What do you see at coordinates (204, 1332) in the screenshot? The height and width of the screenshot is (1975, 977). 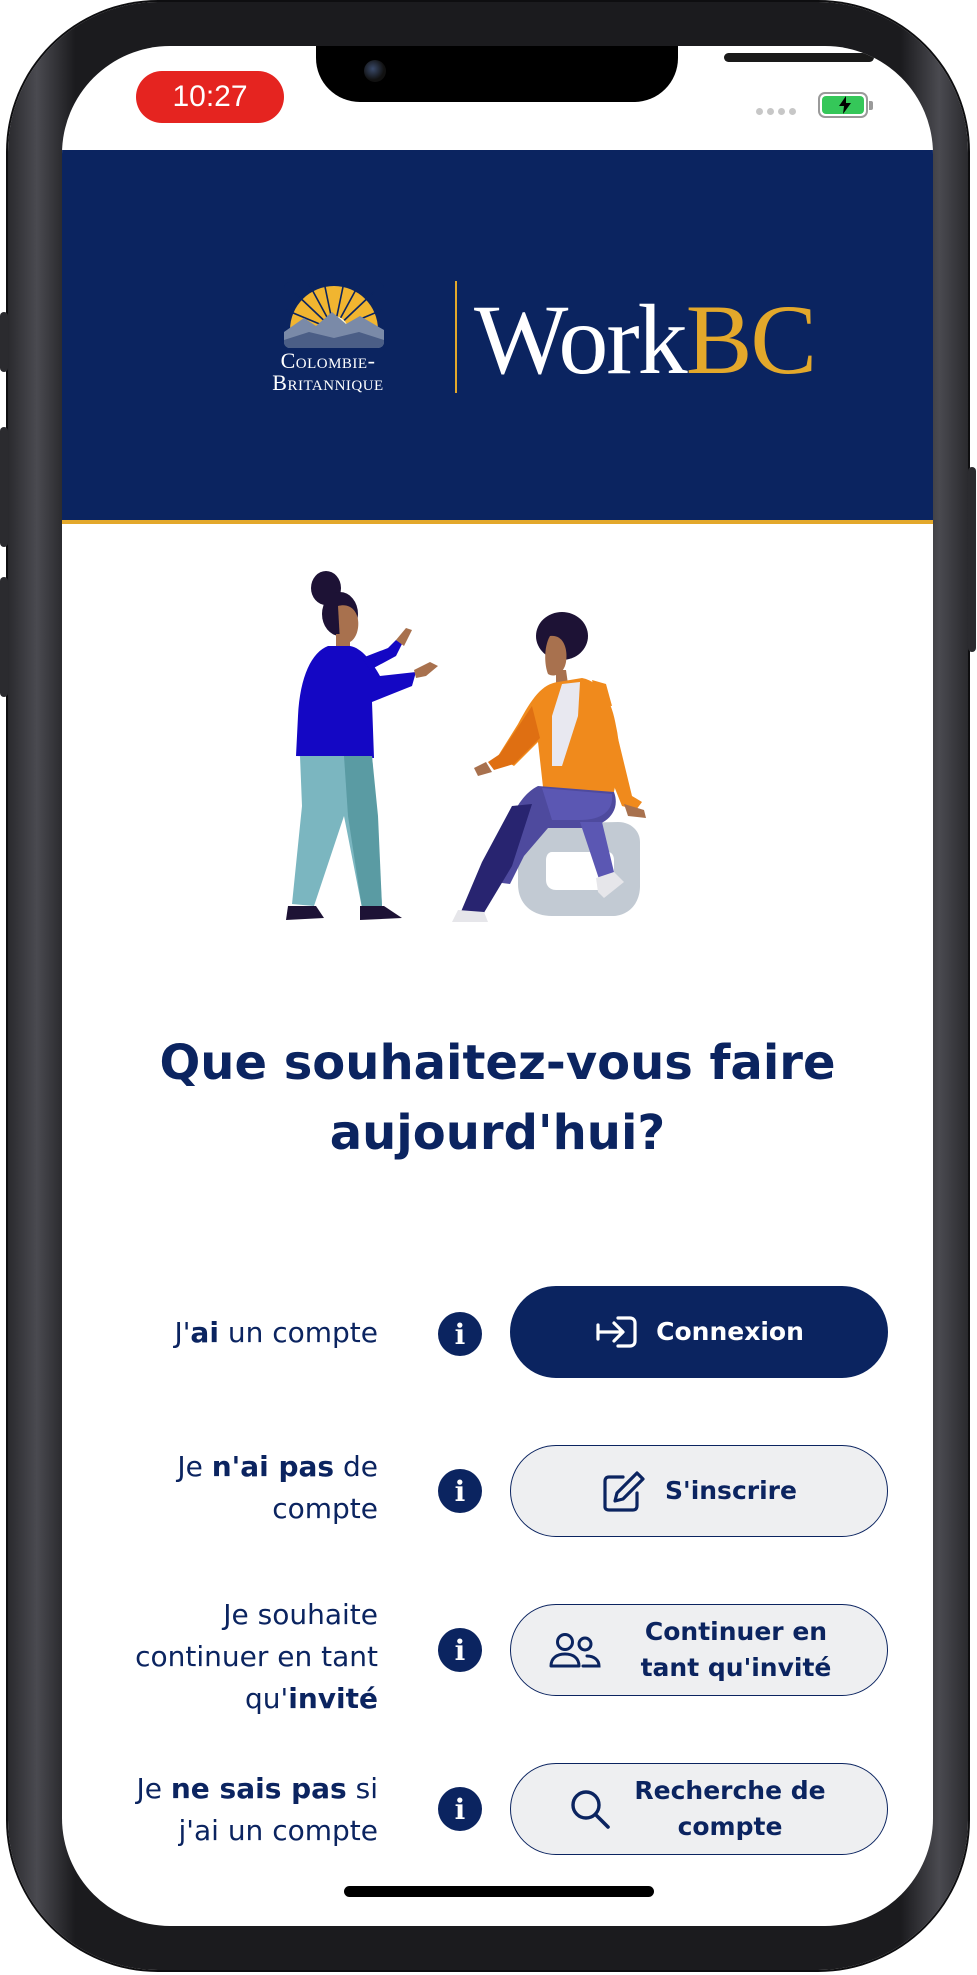 I see `label-part-bold: ai` at bounding box center [204, 1332].